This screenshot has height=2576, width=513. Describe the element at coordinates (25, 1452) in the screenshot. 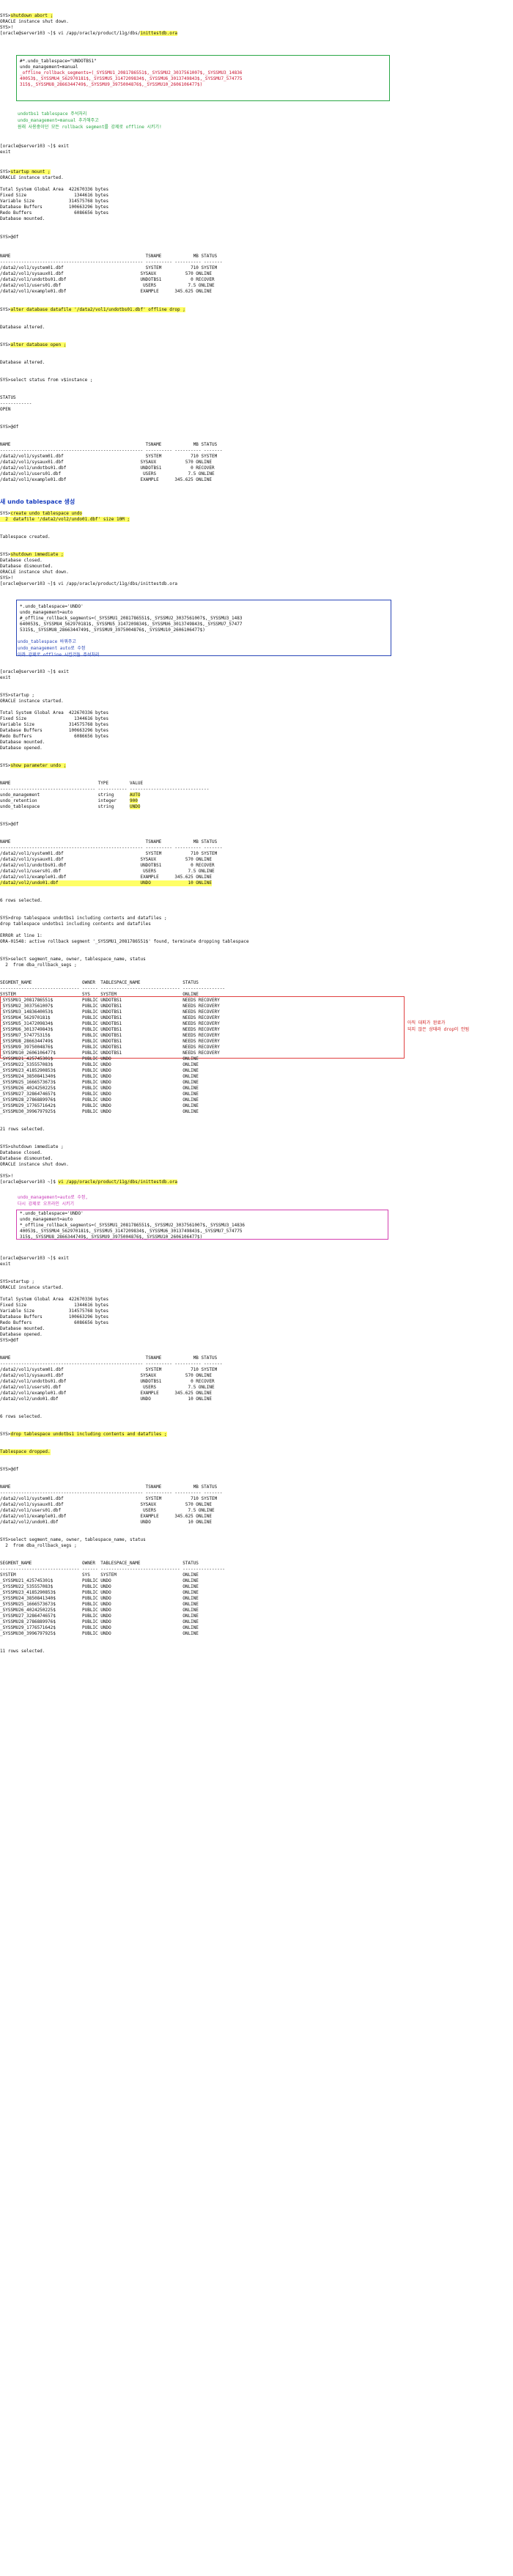

I see `output-line: Tablespace dropped.` at that location.